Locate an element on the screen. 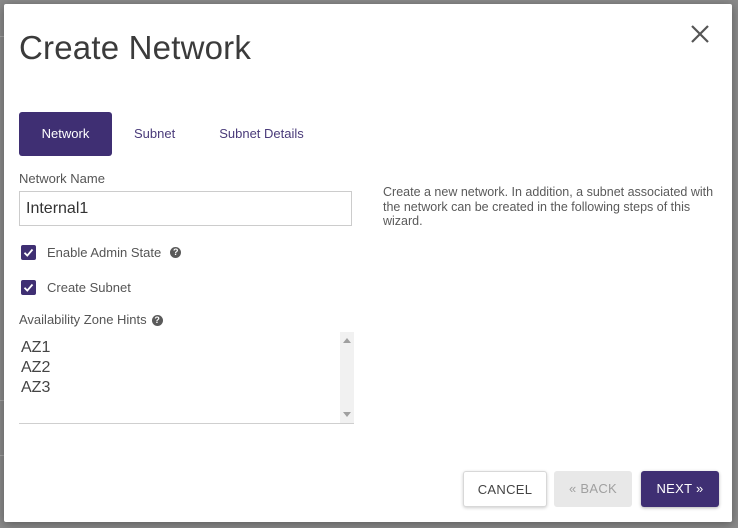  cancel-button: CANCEL is located at coordinates (505, 489).